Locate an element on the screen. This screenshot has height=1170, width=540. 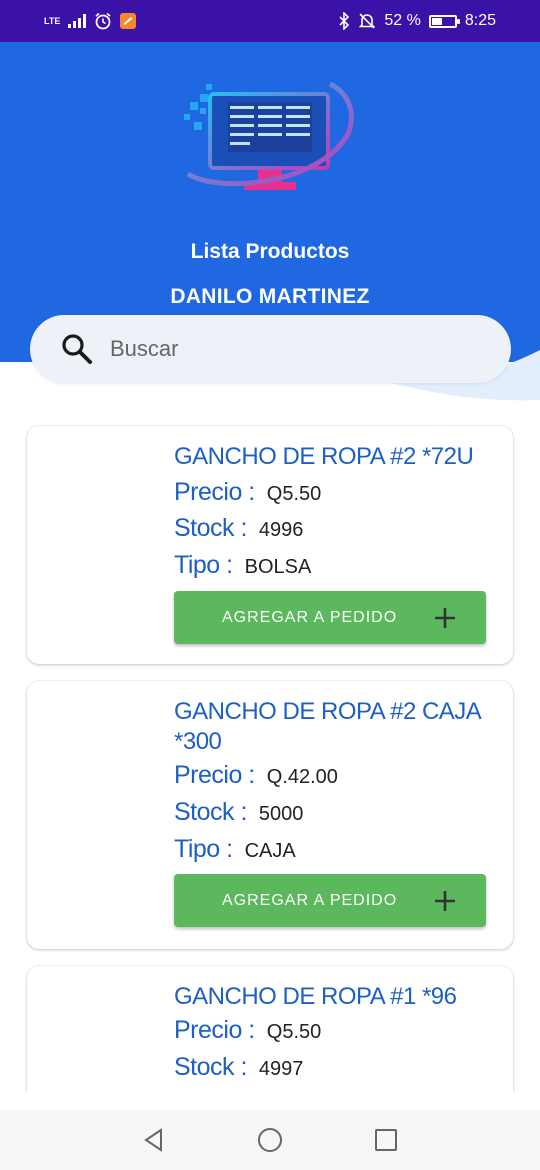
product-stock: Stock : 5000 is located at coordinates (238, 812).